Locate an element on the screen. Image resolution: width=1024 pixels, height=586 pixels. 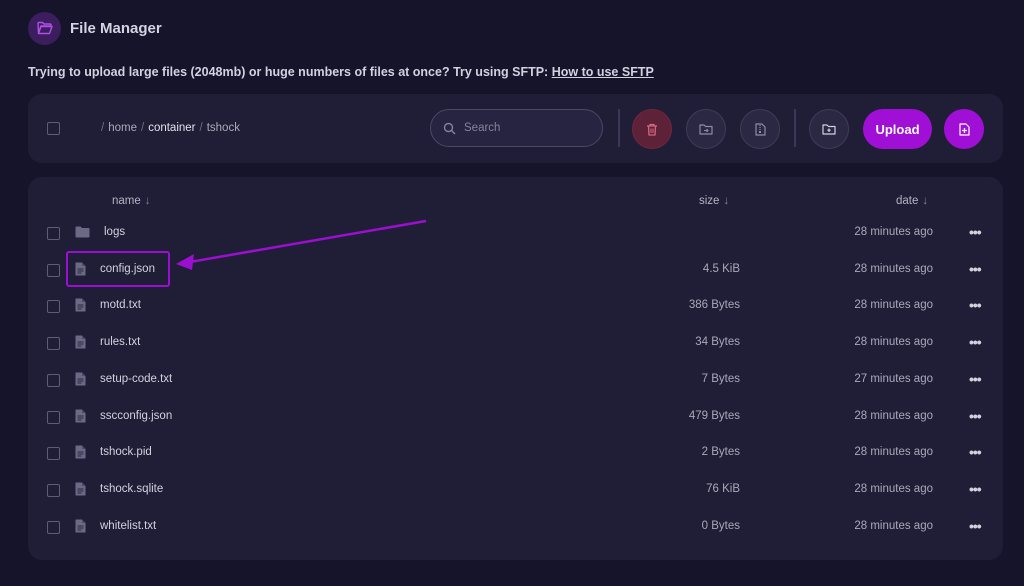
folder-plus-icon is located at coordinates (829, 129).